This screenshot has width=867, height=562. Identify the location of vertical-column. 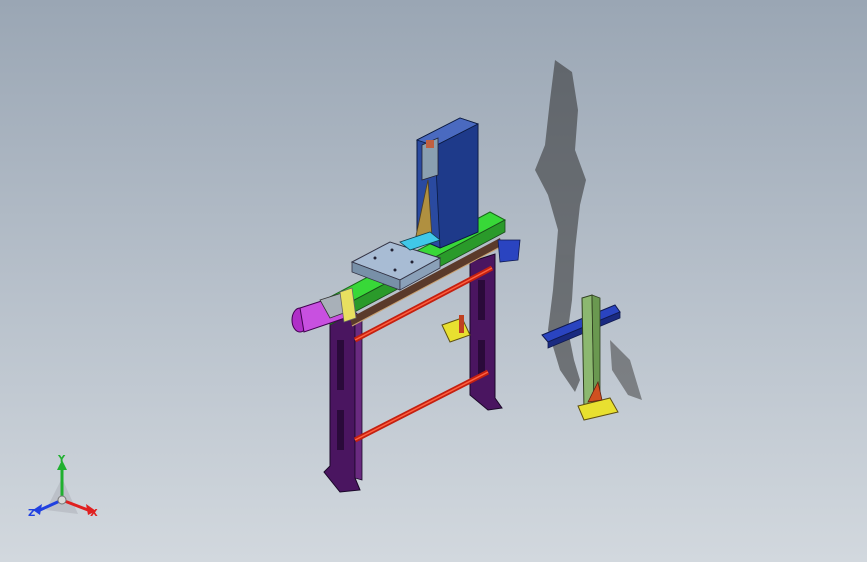
(439, 184).